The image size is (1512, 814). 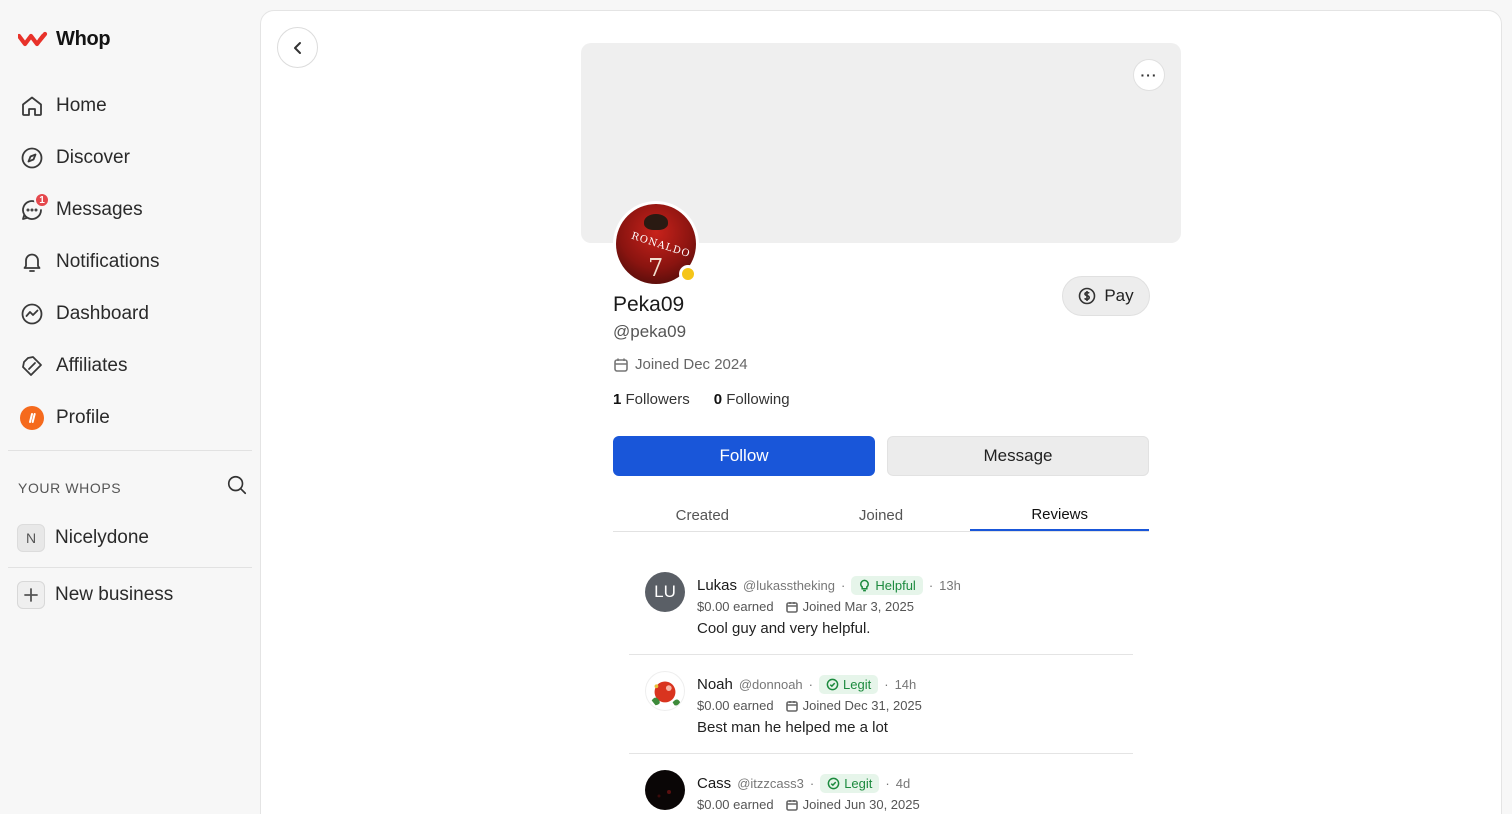 I want to click on sidebar-item-discover: Discover, so click(x=130, y=158).